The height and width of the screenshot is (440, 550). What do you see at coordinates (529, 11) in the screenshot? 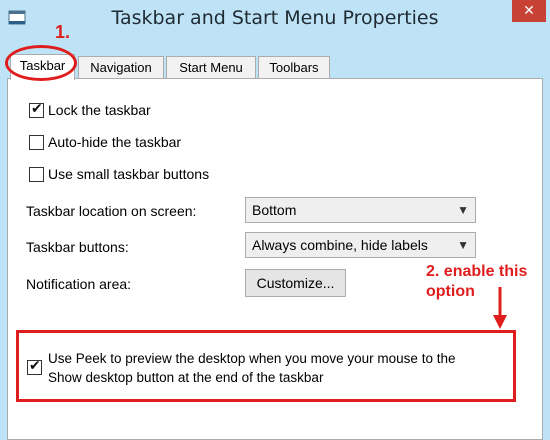
I see `close-button: ✕` at bounding box center [529, 11].